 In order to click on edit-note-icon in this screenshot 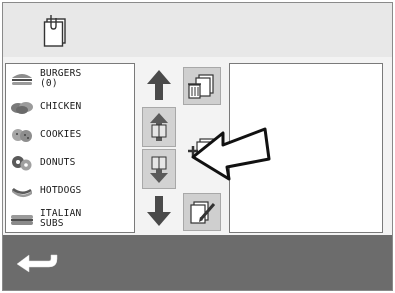, I will do `click(203, 212)`.